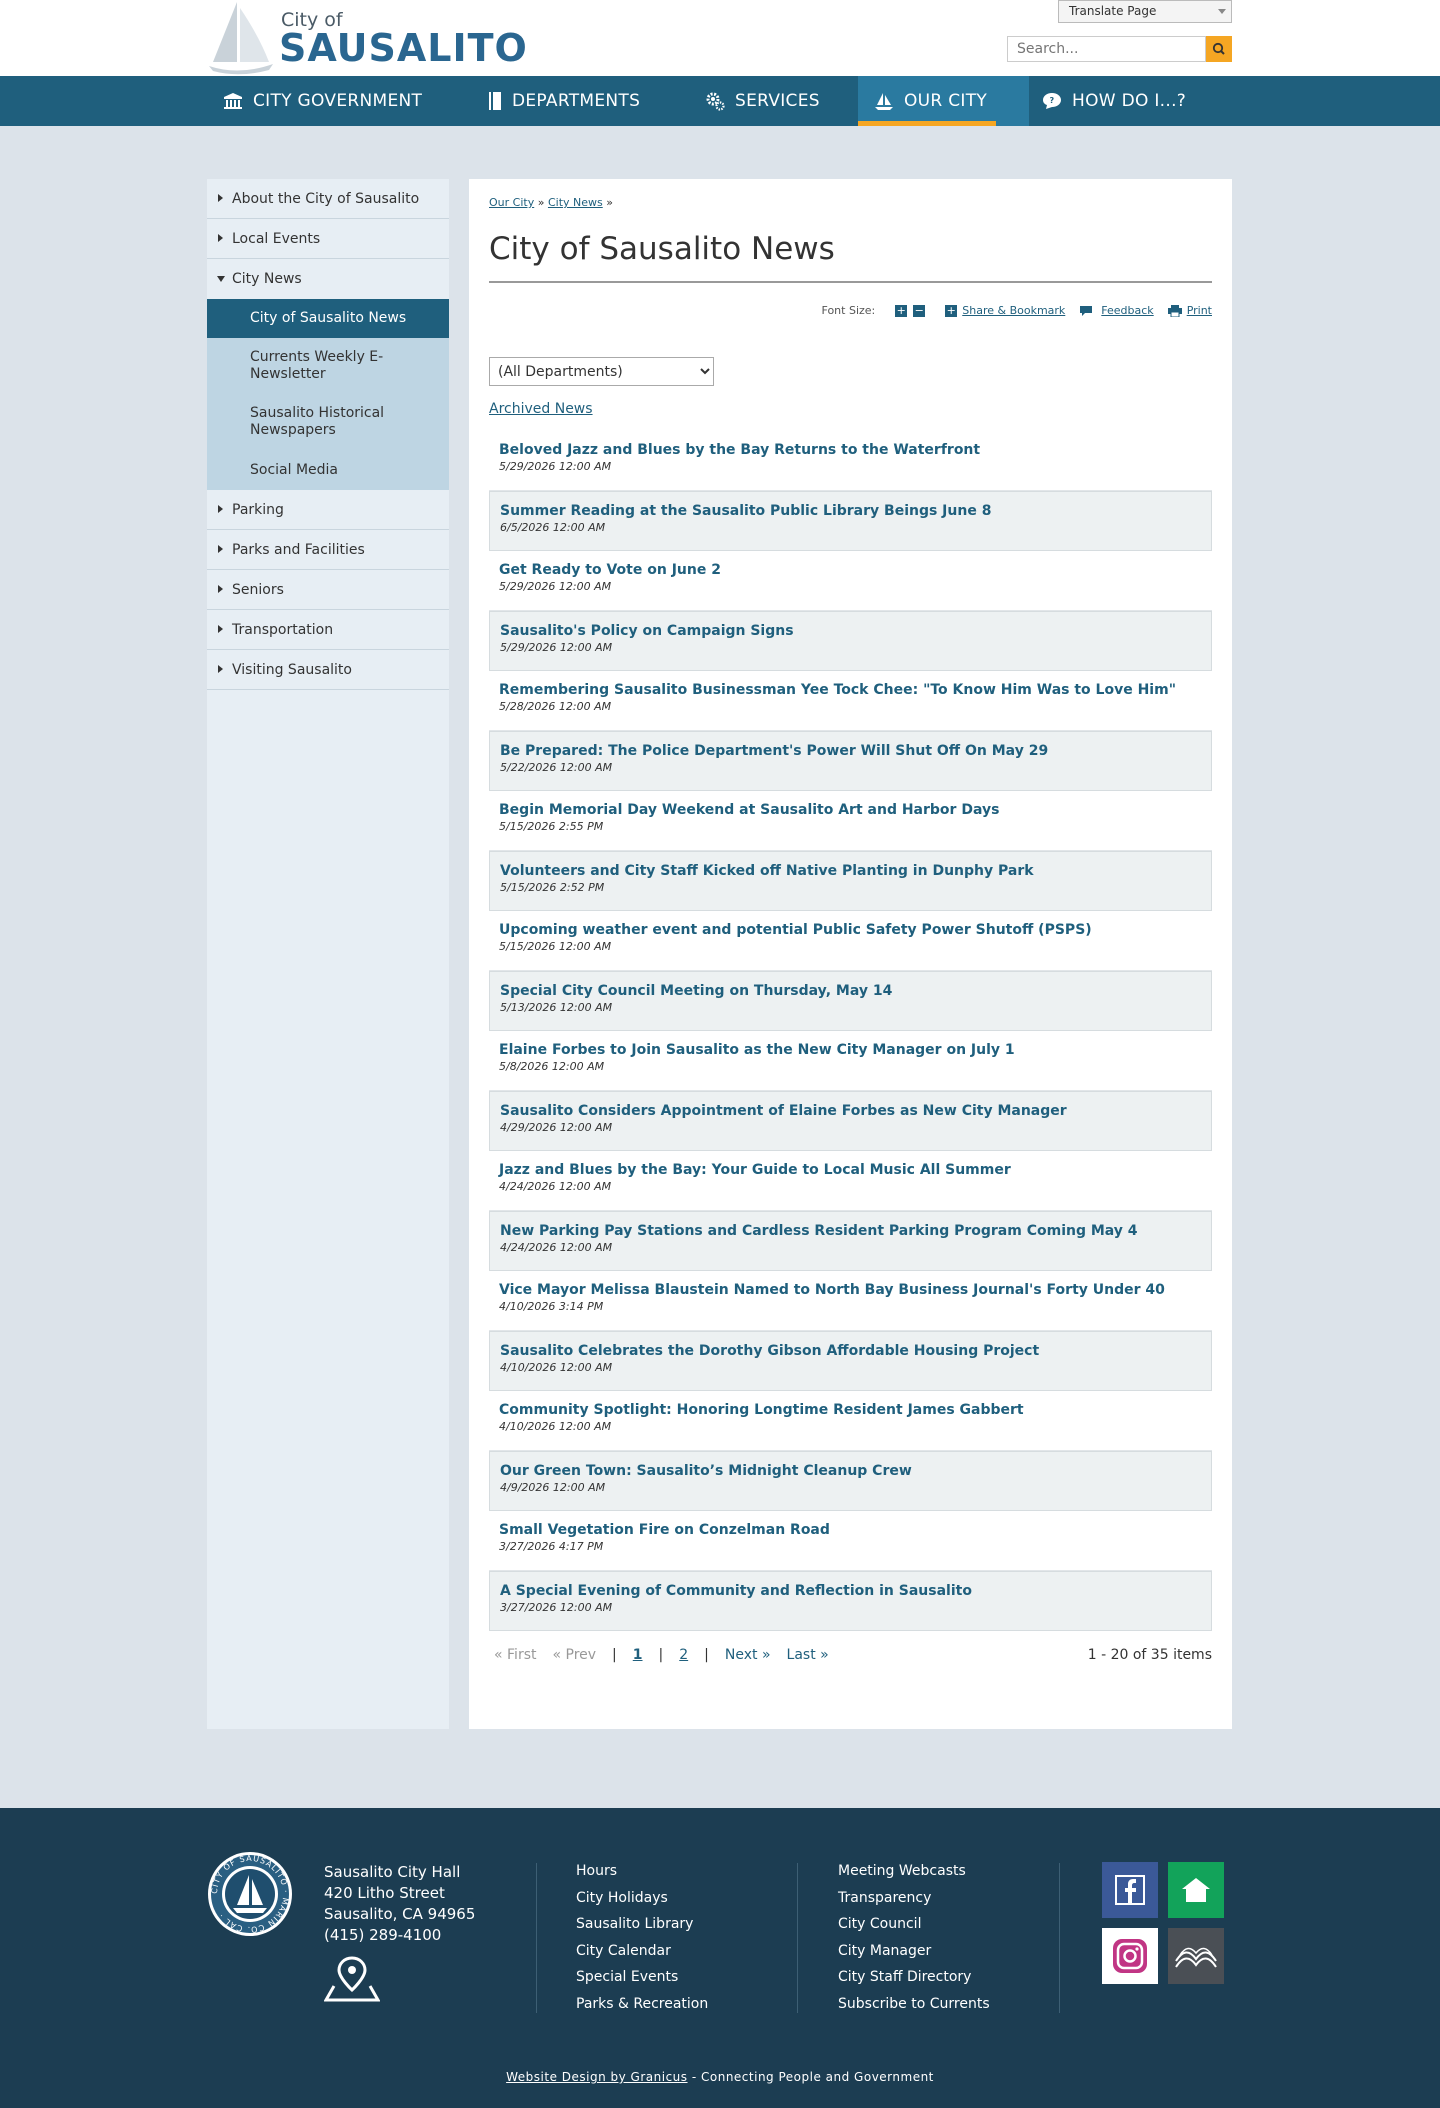 The image size is (1440, 2108). Describe the element at coordinates (808, 1655) in the screenshot. I see `pager-last: Last »` at that location.